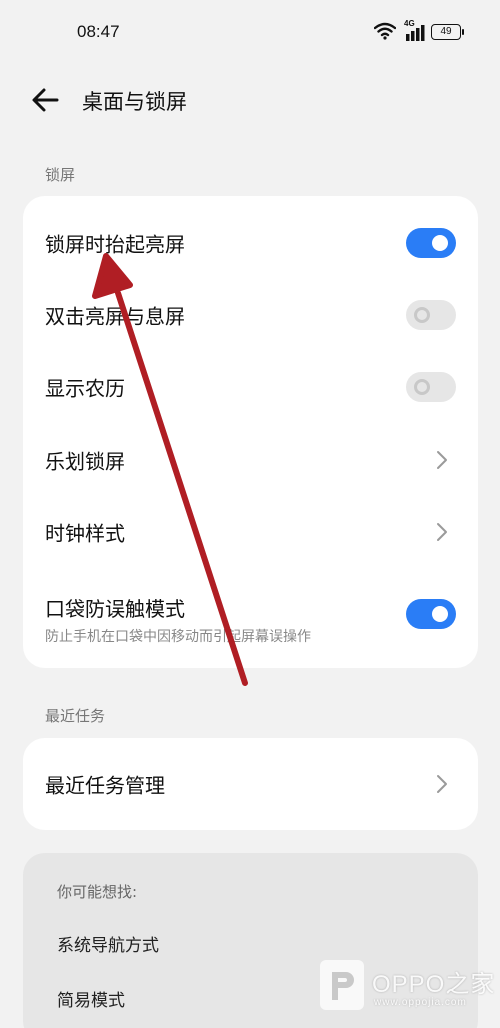 This screenshot has height=1028, width=500. Describe the element at coordinates (250, 532) in the screenshot. I see `row-clock-style: 时钟样式` at that location.